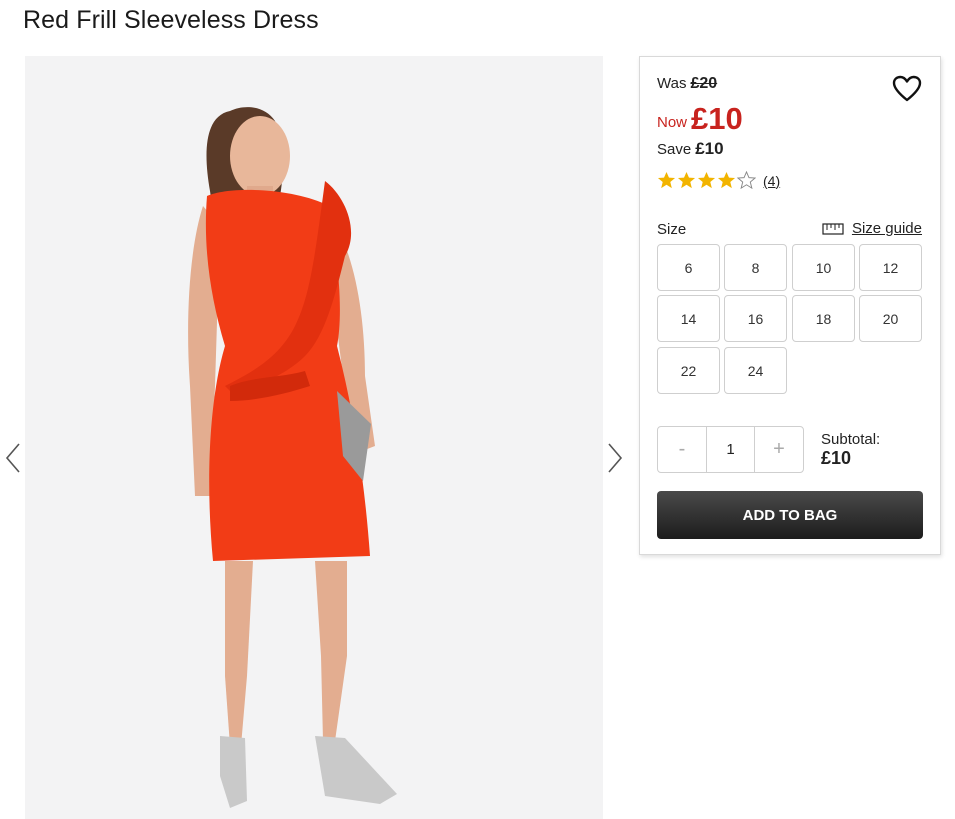  Describe the element at coordinates (851, 439) in the screenshot. I see `subtotal-label: Subtotal:` at that location.